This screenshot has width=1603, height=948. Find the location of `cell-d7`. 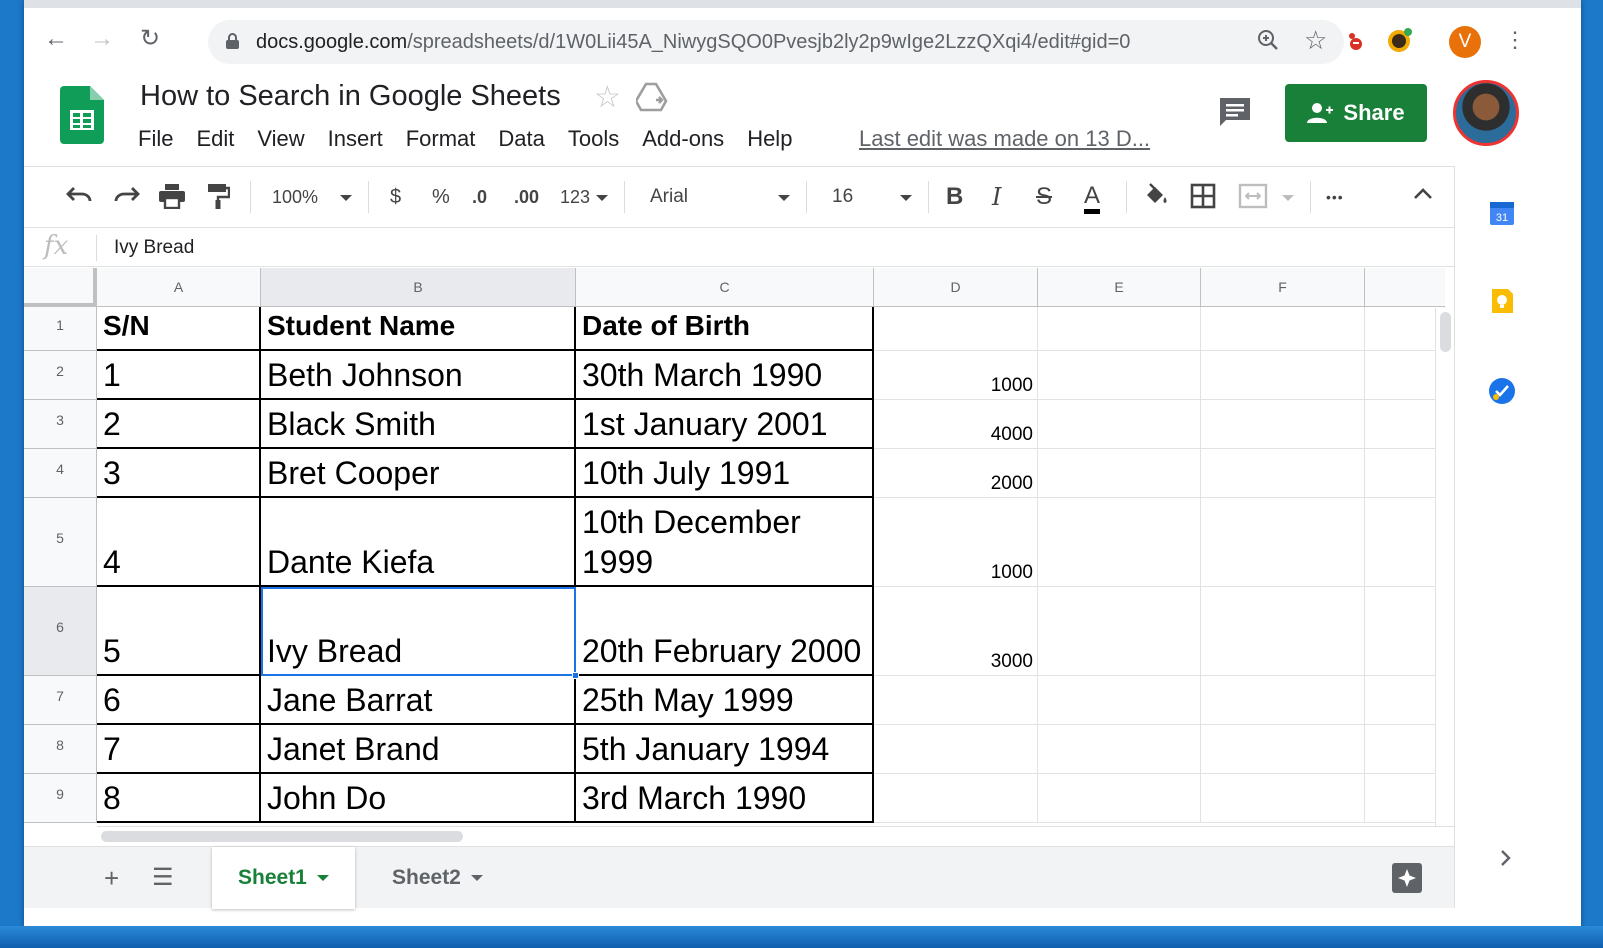

cell-d7 is located at coordinates (956, 700).